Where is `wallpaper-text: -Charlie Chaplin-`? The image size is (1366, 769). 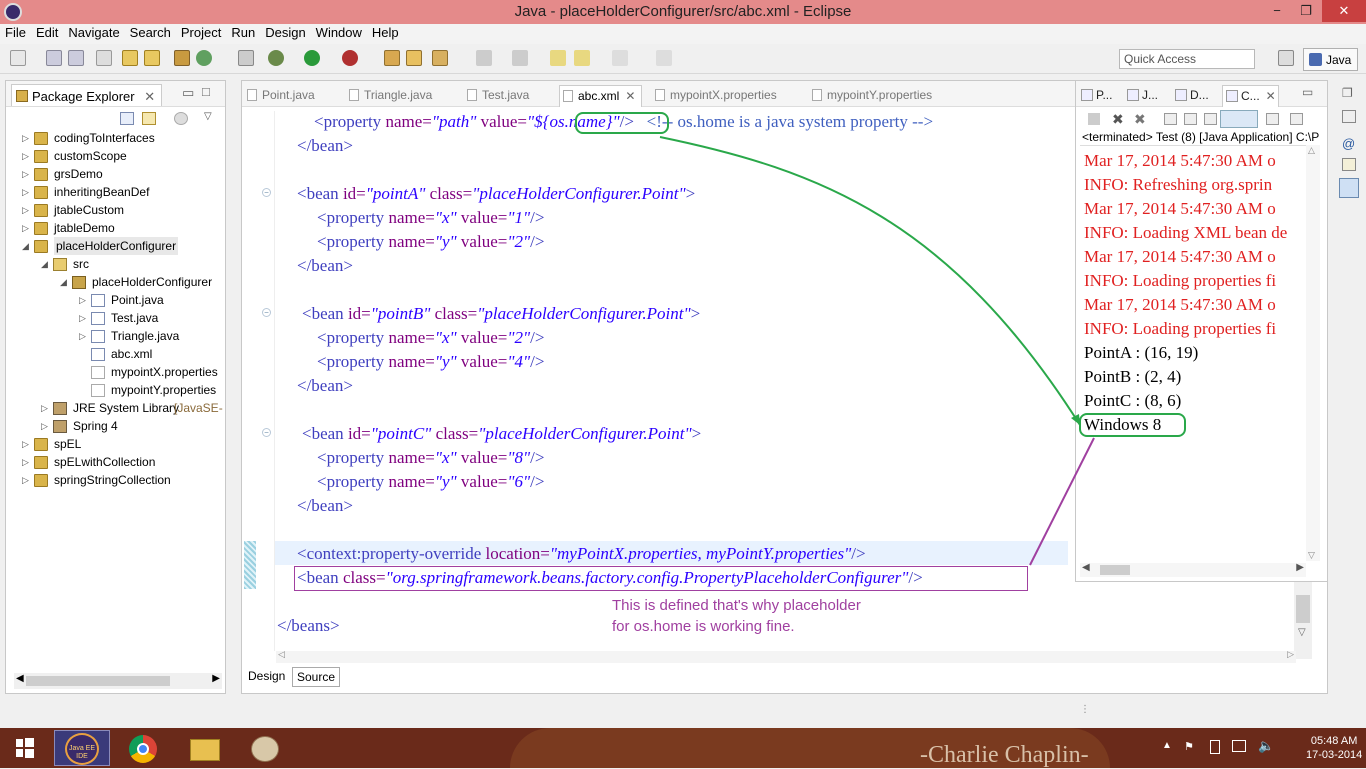
wallpaper-text: -Charlie Chaplin- is located at coordinates (1004, 755).